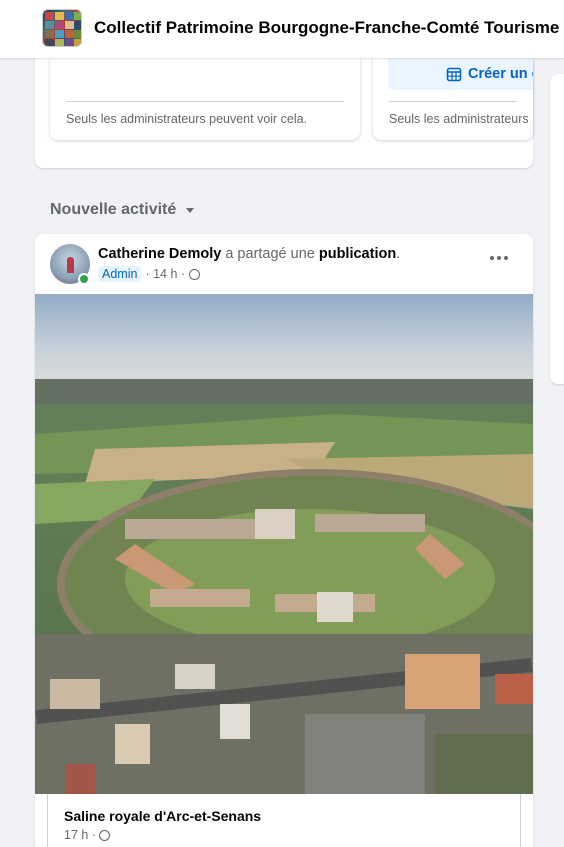  Describe the element at coordinates (398, 254) in the screenshot. I see `post-action-period: .` at that location.